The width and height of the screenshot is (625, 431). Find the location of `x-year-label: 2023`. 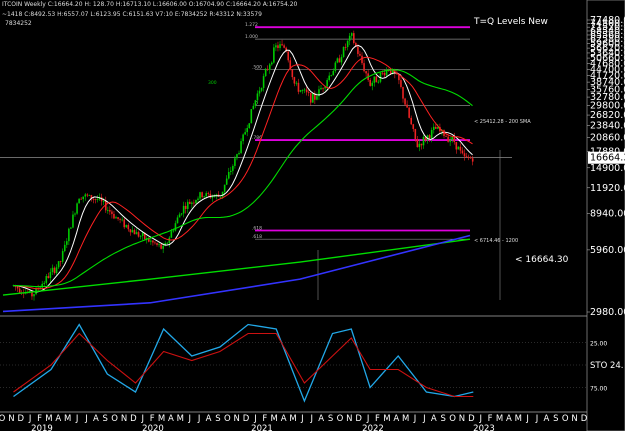

x-year-label: 2023 is located at coordinates (484, 427).